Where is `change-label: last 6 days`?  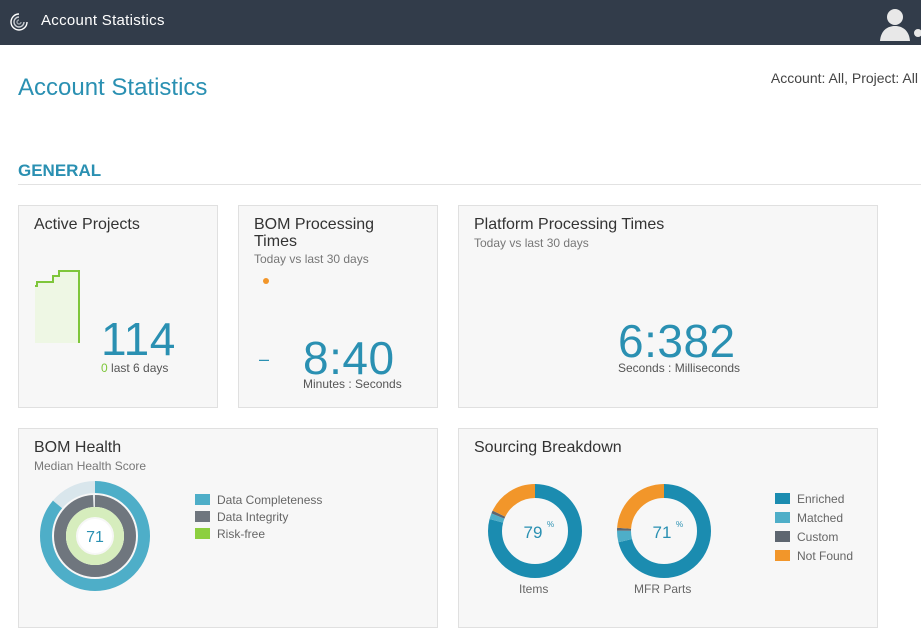
change-label: last 6 days is located at coordinates (140, 368).